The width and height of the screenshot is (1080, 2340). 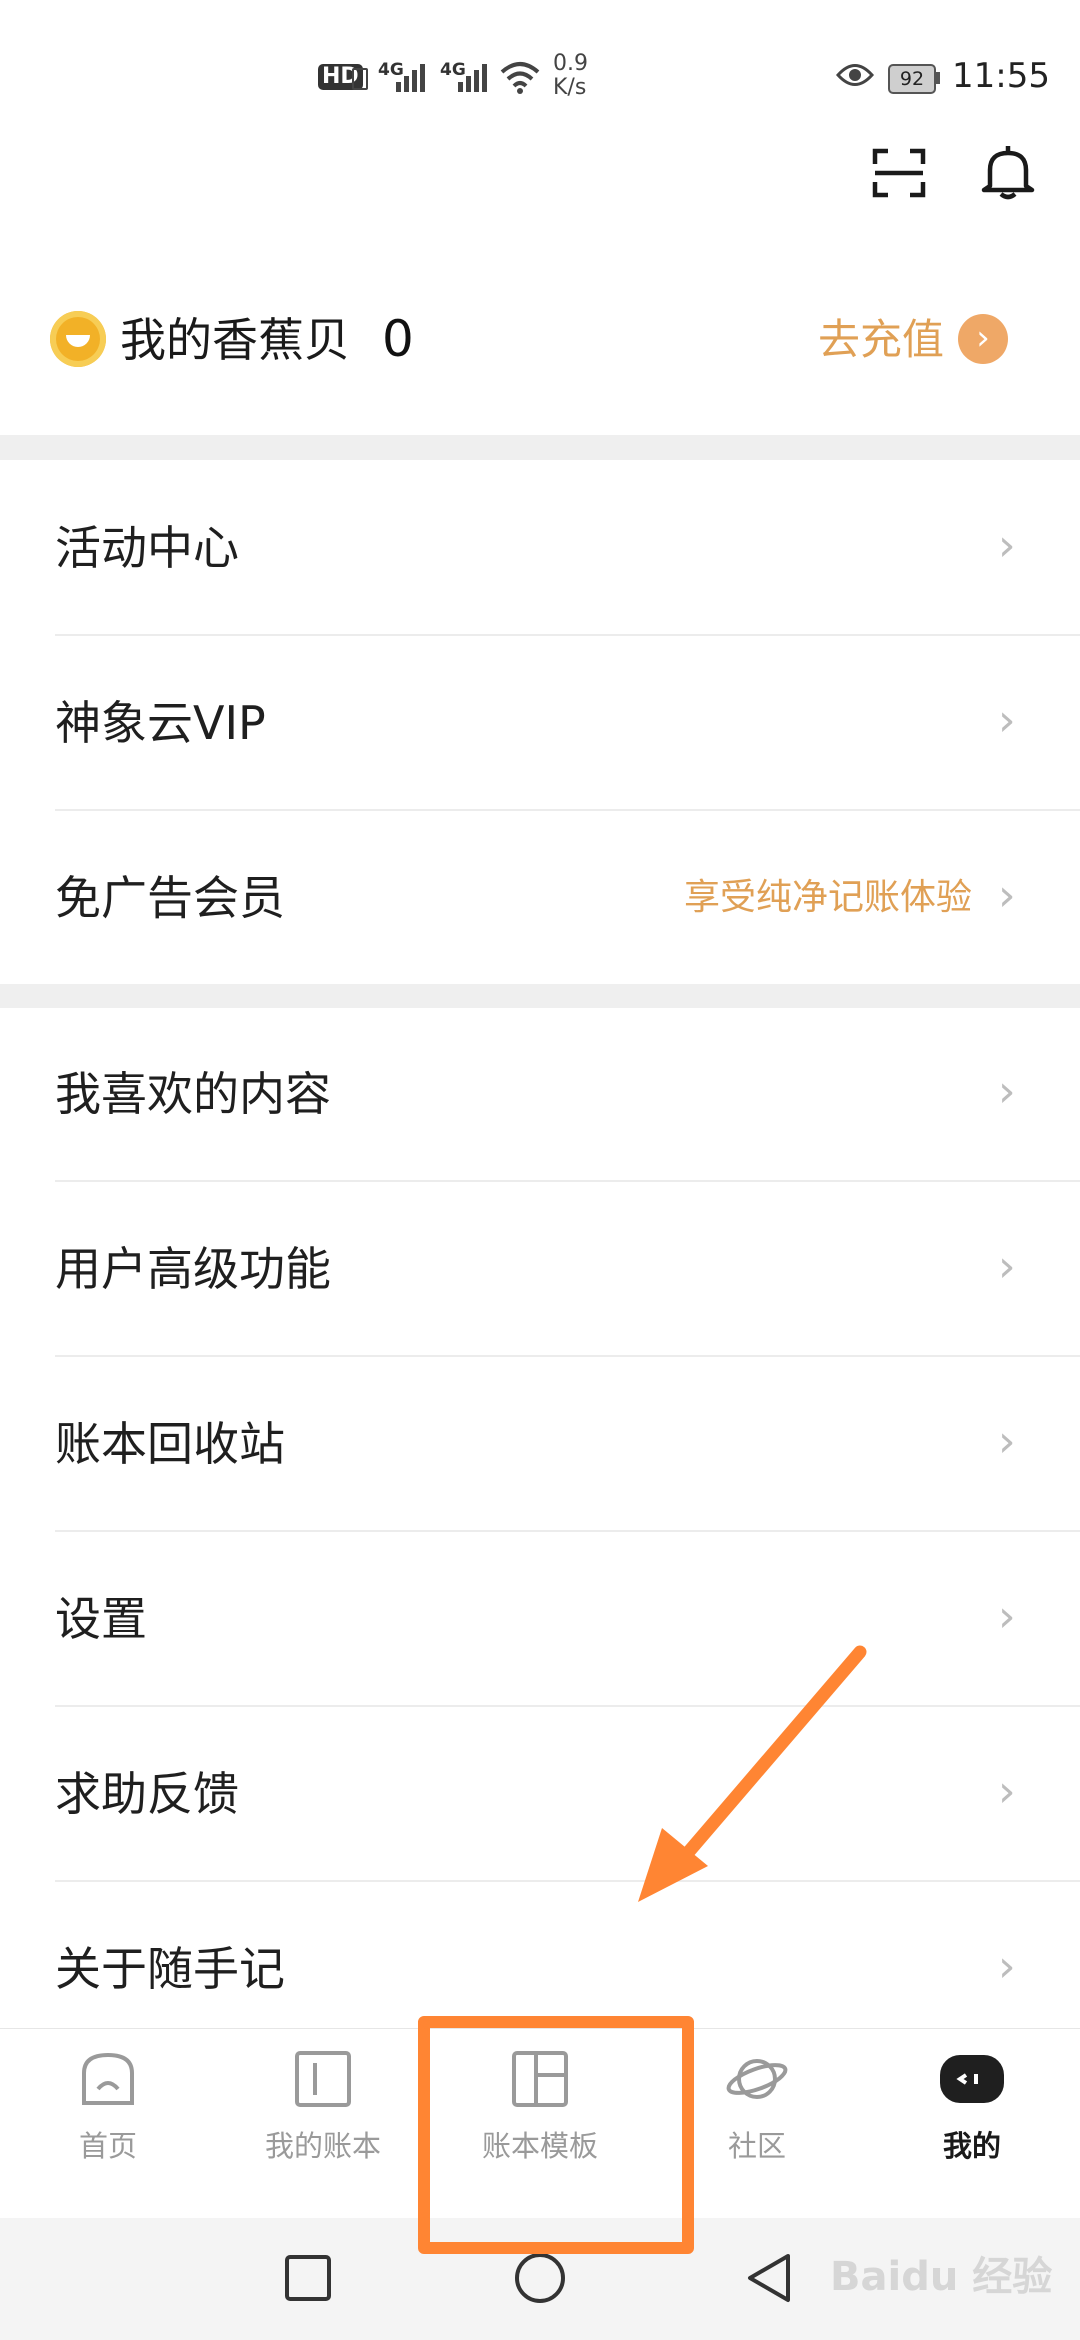 I want to click on home-icon, so click(x=108, y=2078).